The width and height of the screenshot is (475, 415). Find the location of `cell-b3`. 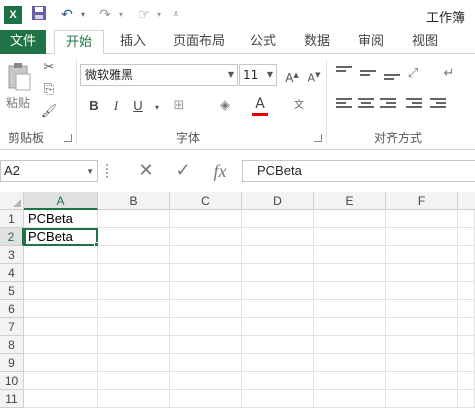

cell-b3 is located at coordinates (134, 255).